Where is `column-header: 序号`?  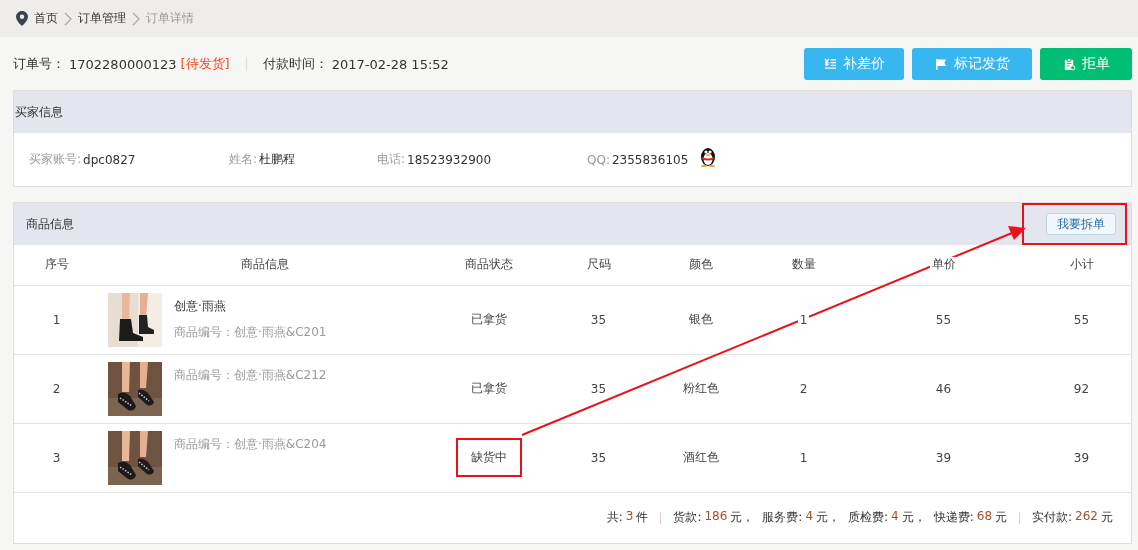
column-header: 序号 is located at coordinates (56, 264).